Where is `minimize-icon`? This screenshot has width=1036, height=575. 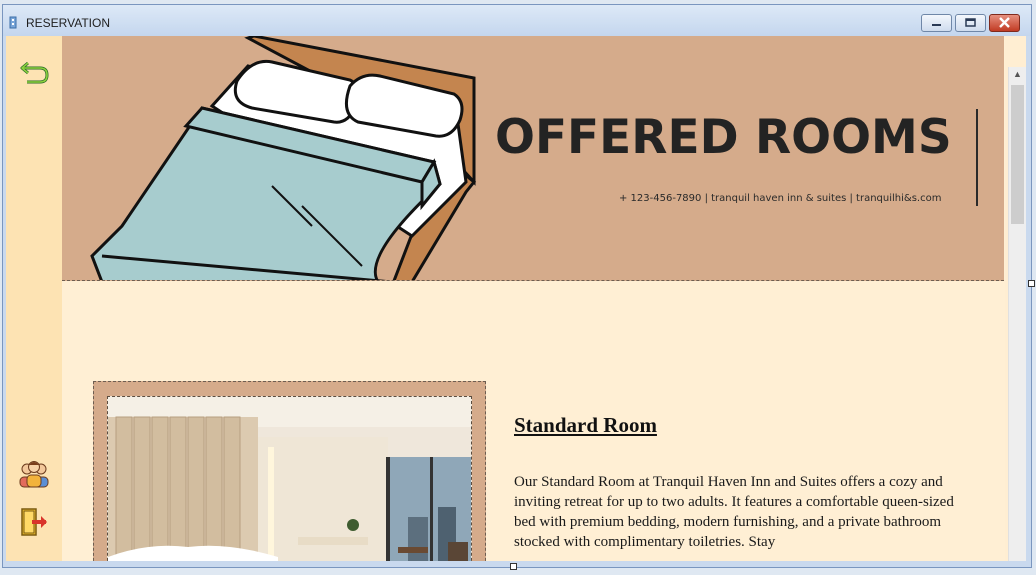 minimize-icon is located at coordinates (936, 25).